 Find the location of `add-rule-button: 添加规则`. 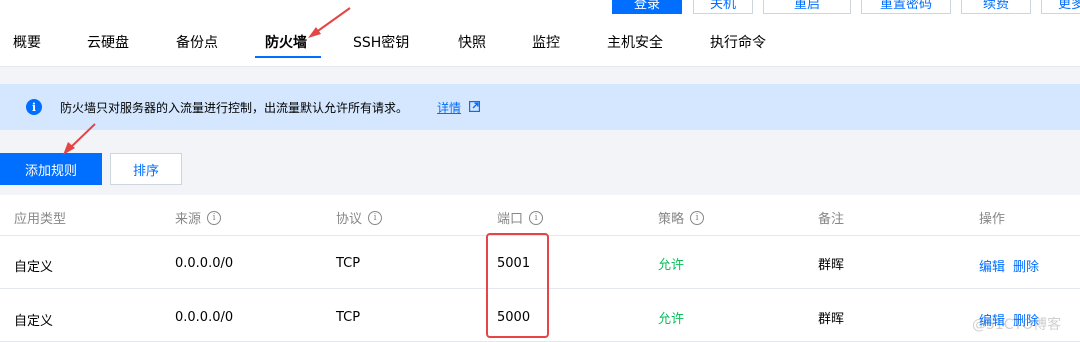

add-rule-button: 添加规则 is located at coordinates (51, 169).